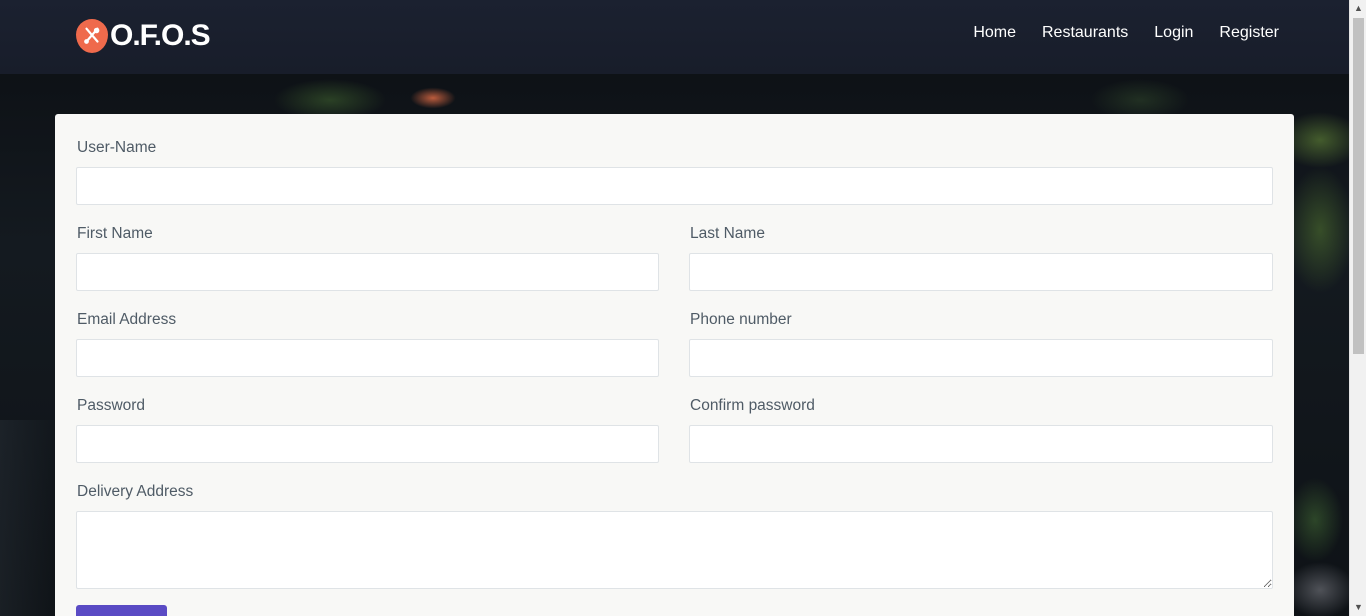 This screenshot has height=616, width=1366. What do you see at coordinates (367, 444) in the screenshot?
I see `password-input` at bounding box center [367, 444].